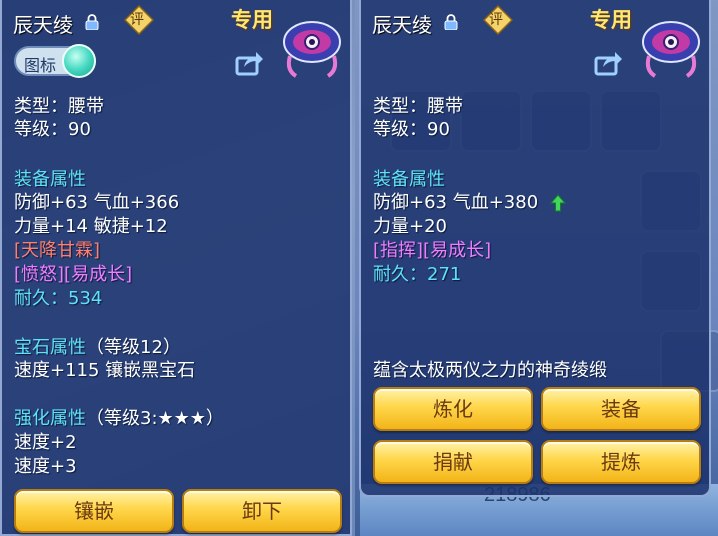 This screenshot has width=718, height=536. I want to click on attr-line: 力量+14 敏捷+12, so click(91, 226).